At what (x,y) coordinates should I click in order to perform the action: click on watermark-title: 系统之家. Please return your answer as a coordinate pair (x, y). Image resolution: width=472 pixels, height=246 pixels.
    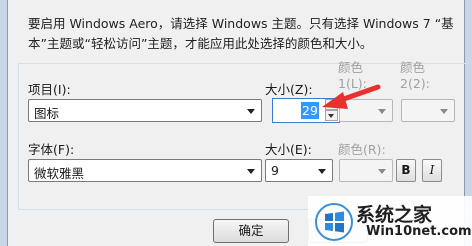
    Looking at the image, I should click on (394, 215).